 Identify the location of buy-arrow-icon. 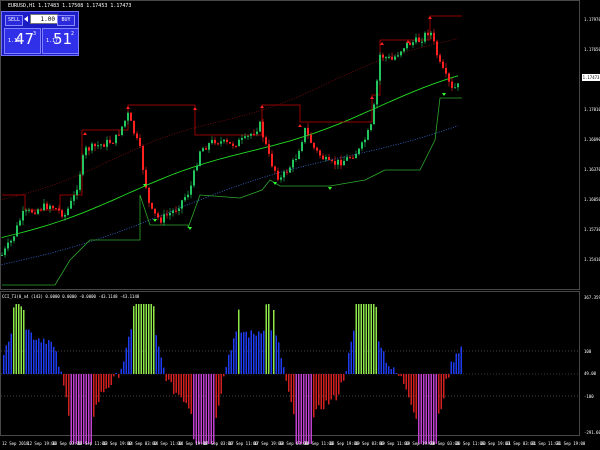
(330, 188).